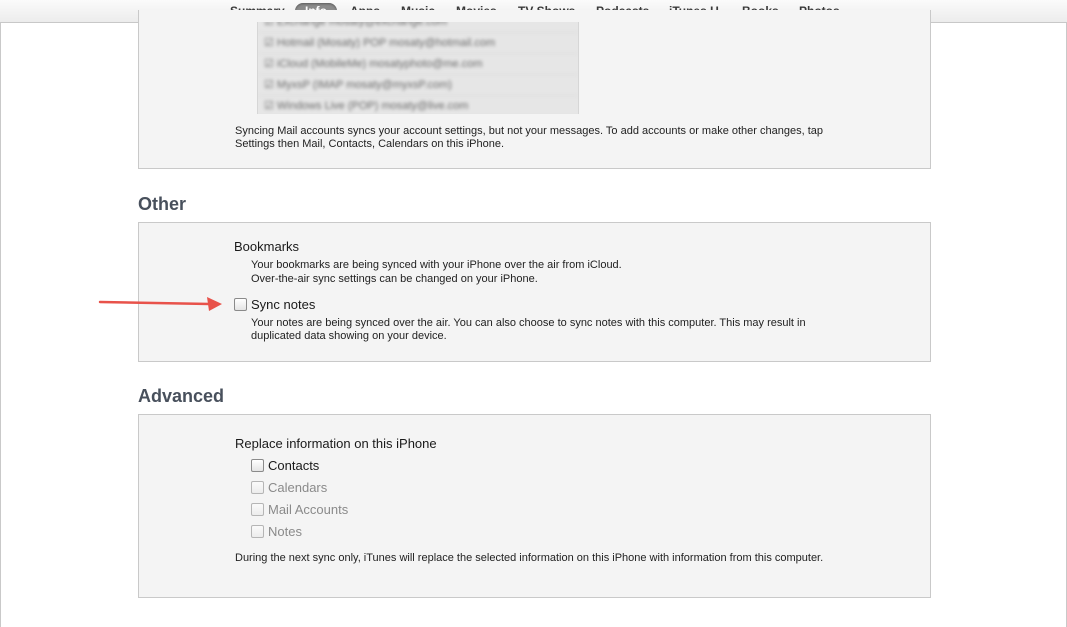 The image size is (1067, 627). What do you see at coordinates (293, 465) in the screenshot?
I see `replace-contacts-label: Contacts` at bounding box center [293, 465].